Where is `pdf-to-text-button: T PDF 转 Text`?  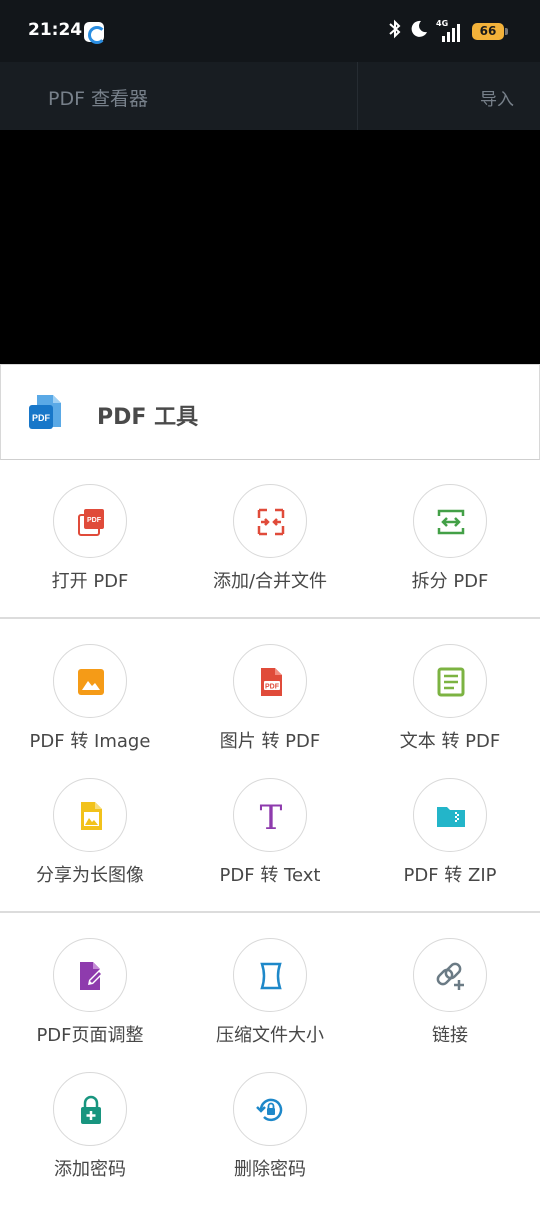
pdf-to-text-button: T PDF 转 Text is located at coordinates (270, 844).